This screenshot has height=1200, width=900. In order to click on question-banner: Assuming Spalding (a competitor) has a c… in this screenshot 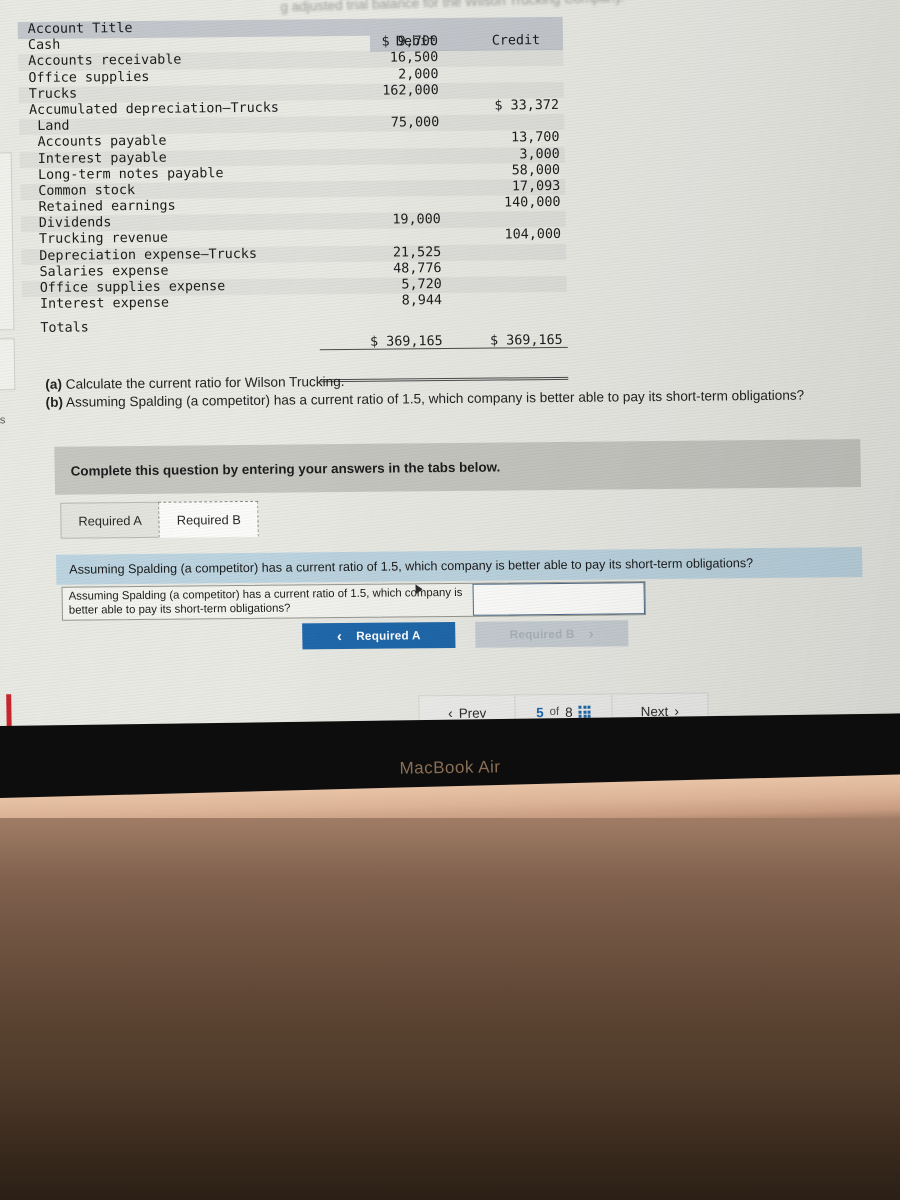, I will do `click(459, 566)`.